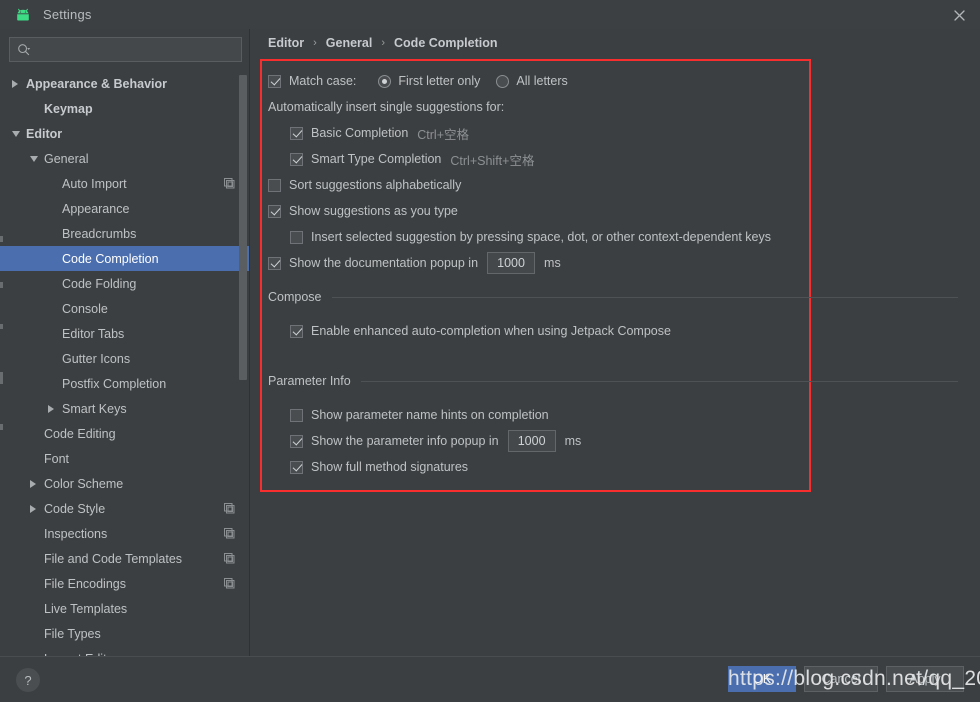  What do you see at coordinates (44, 133) in the screenshot?
I see `sidebar-item-label: Editor` at bounding box center [44, 133].